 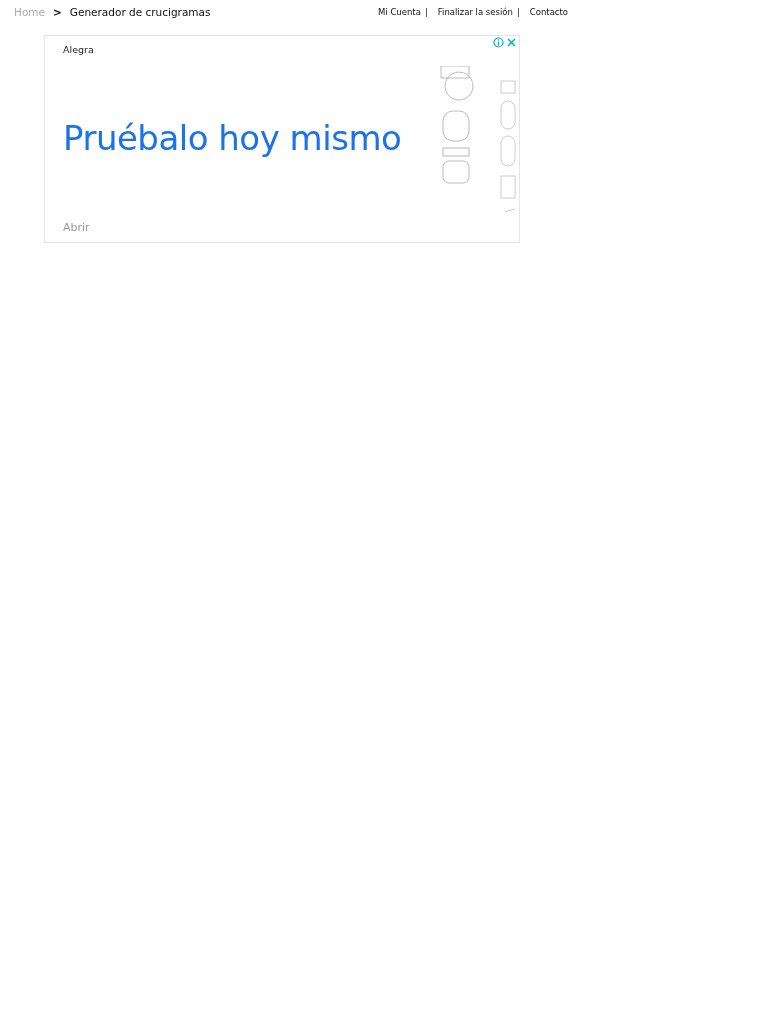 What do you see at coordinates (475, 12) in the screenshot?
I see `nav-link: Finalizar la sesión` at bounding box center [475, 12].